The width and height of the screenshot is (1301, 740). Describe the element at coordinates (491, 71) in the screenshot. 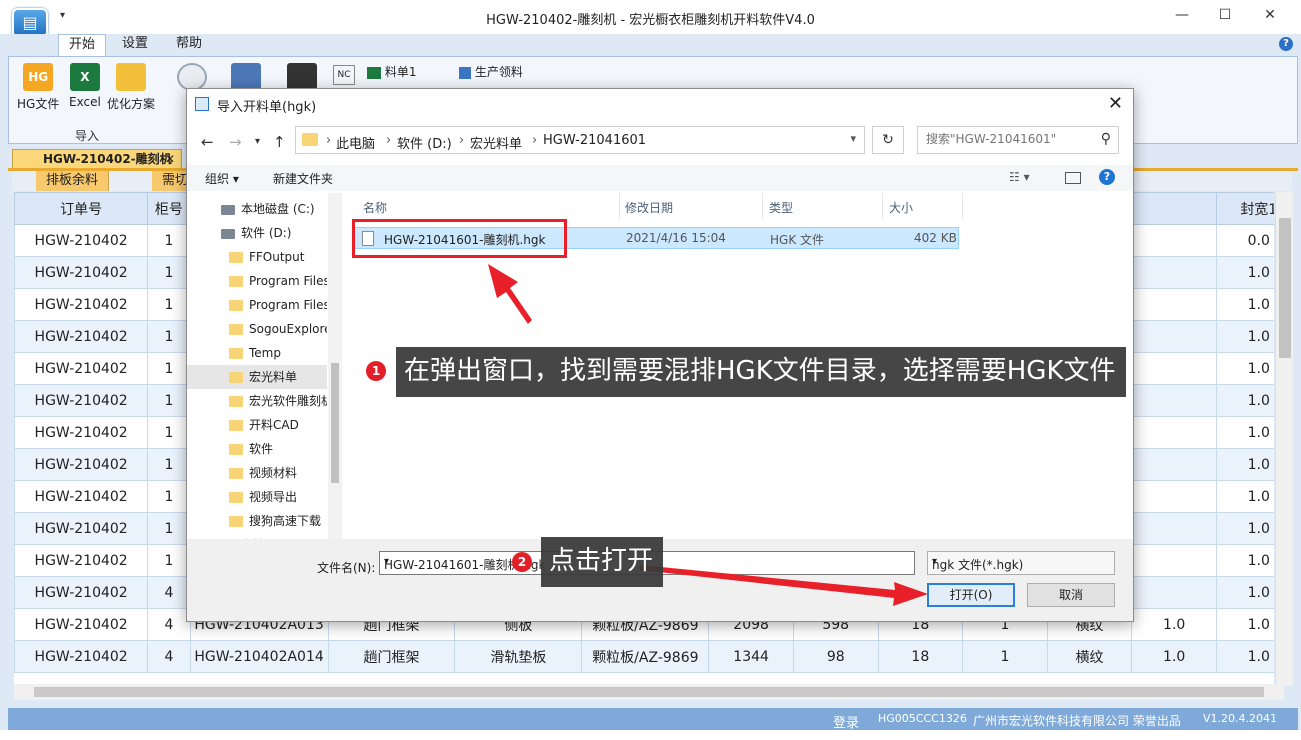

I see `production-button: 生产领料` at that location.